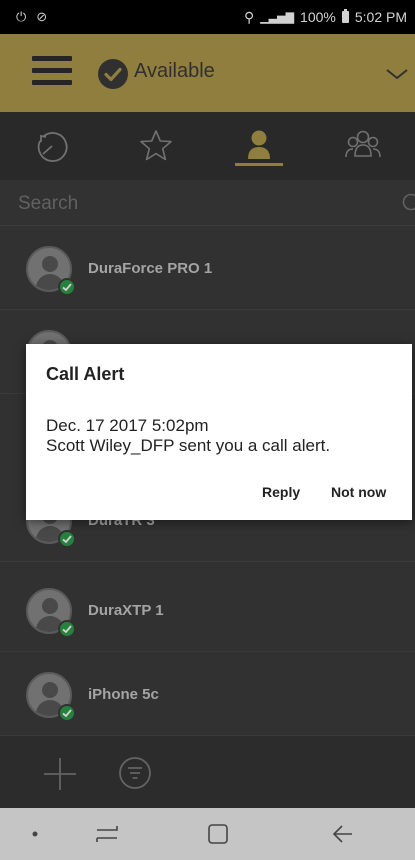 The width and height of the screenshot is (415, 860). Describe the element at coordinates (358, 492) in the screenshot. I see `not-now-button: Not now` at that location.